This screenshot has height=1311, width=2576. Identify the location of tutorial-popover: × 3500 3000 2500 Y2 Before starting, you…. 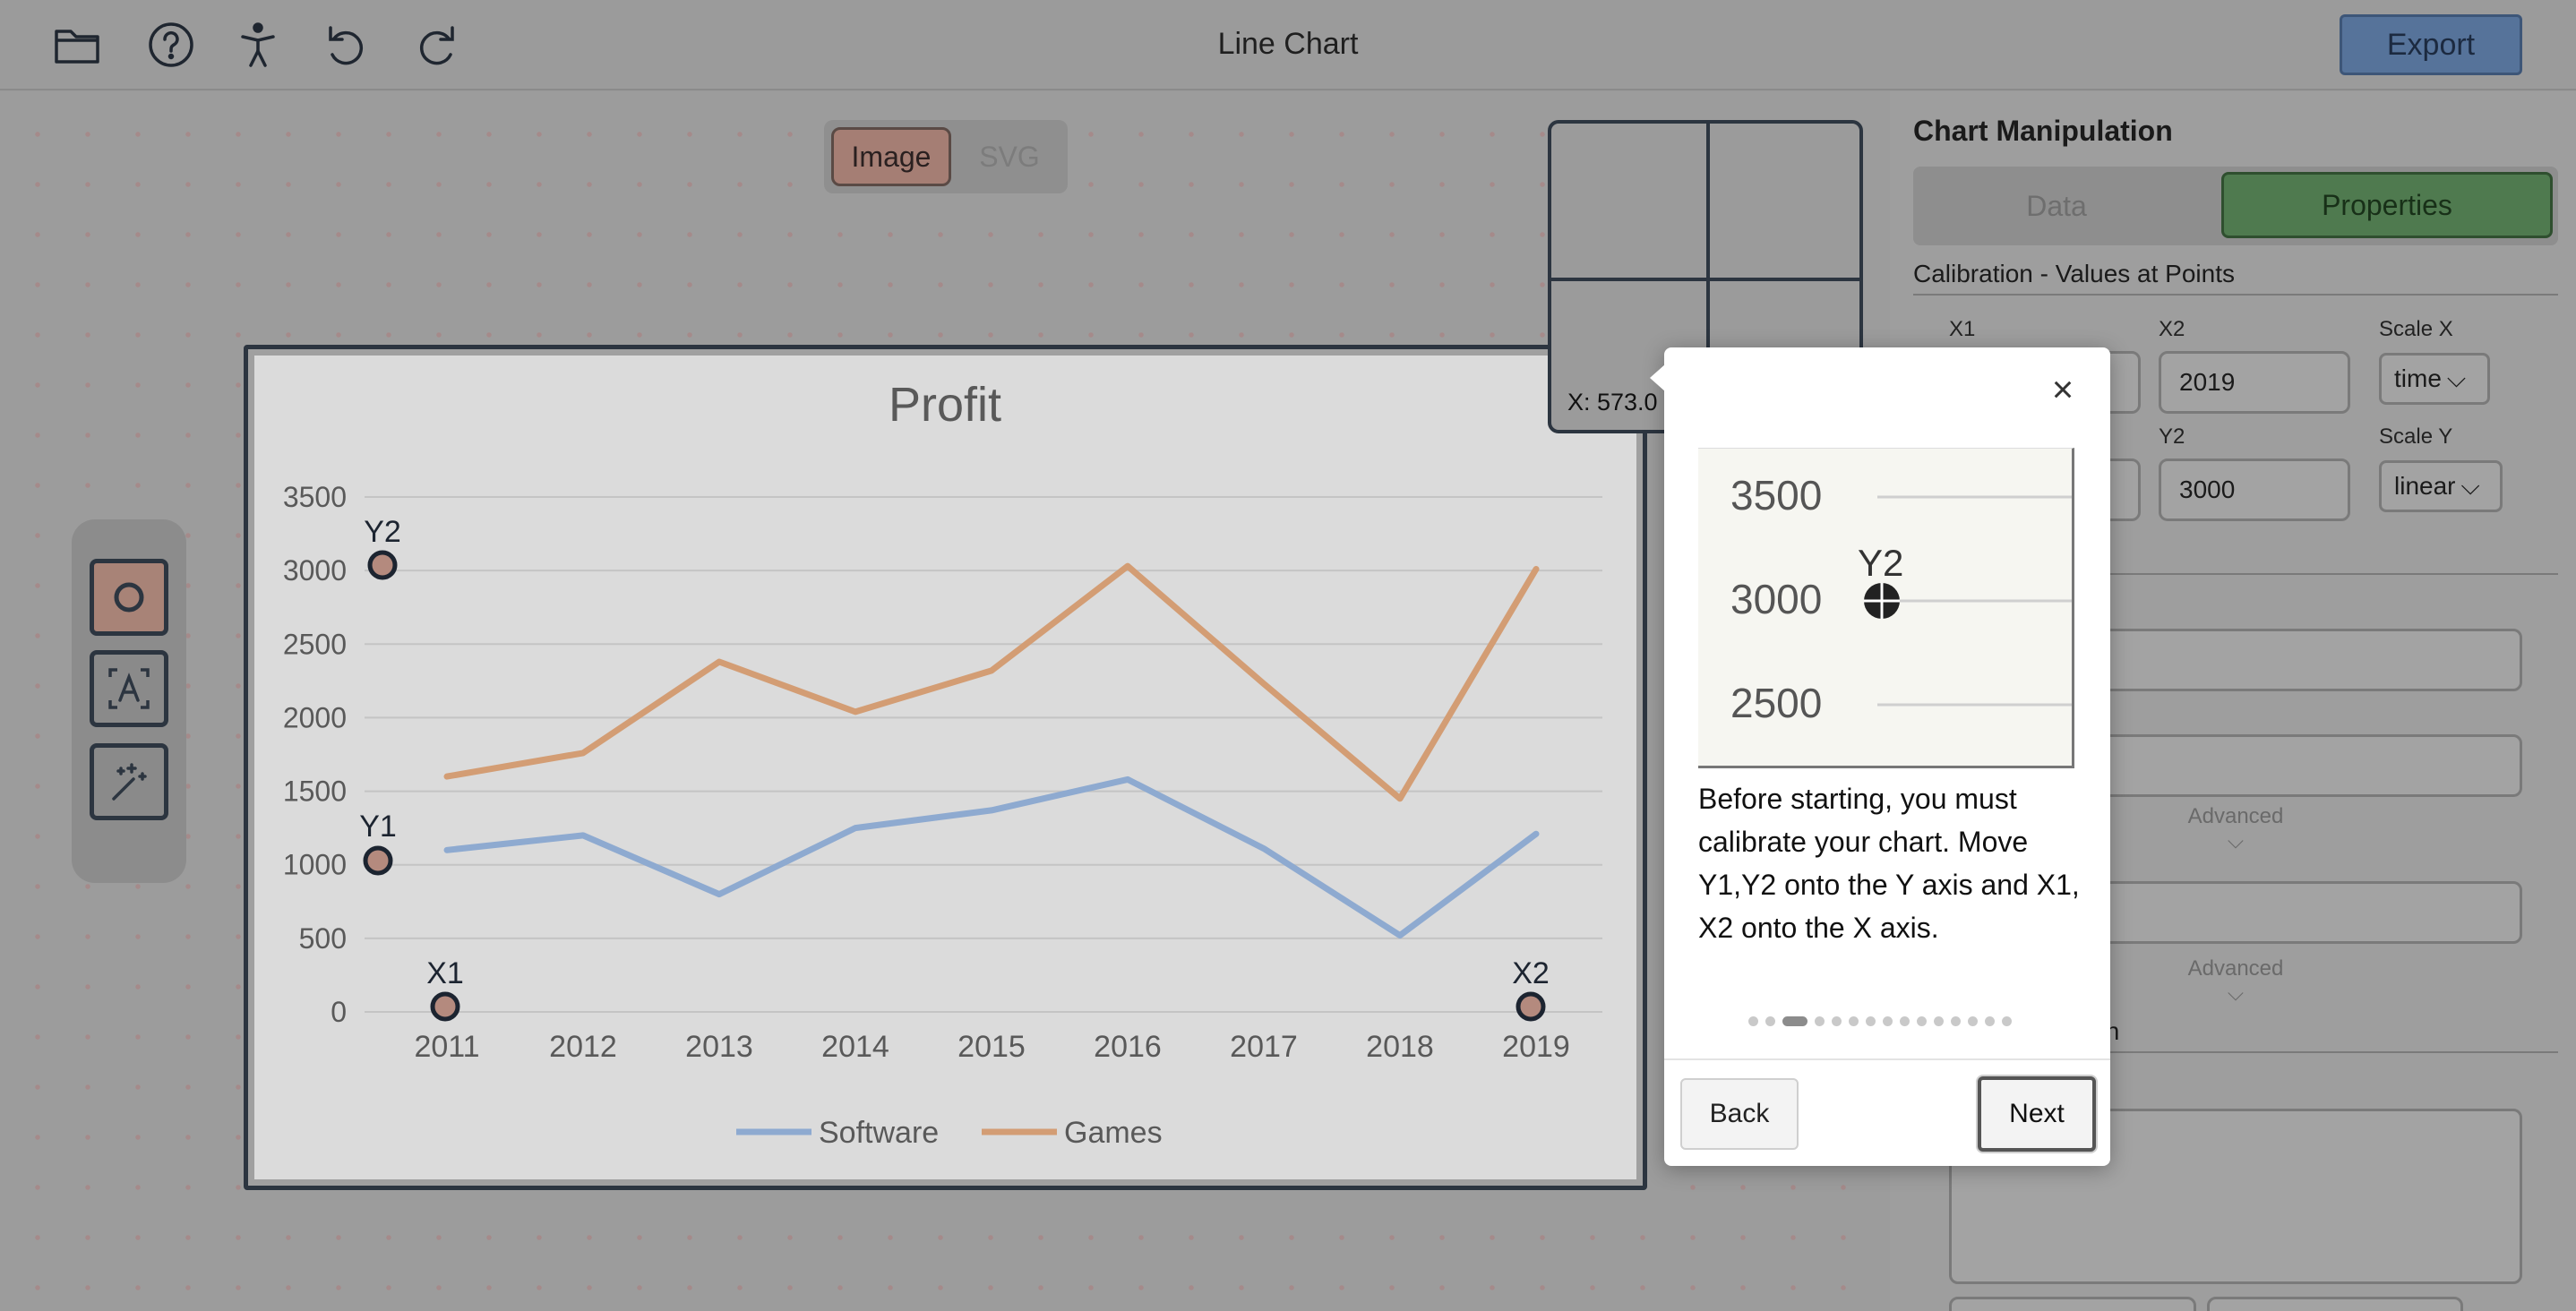
(1880, 756).